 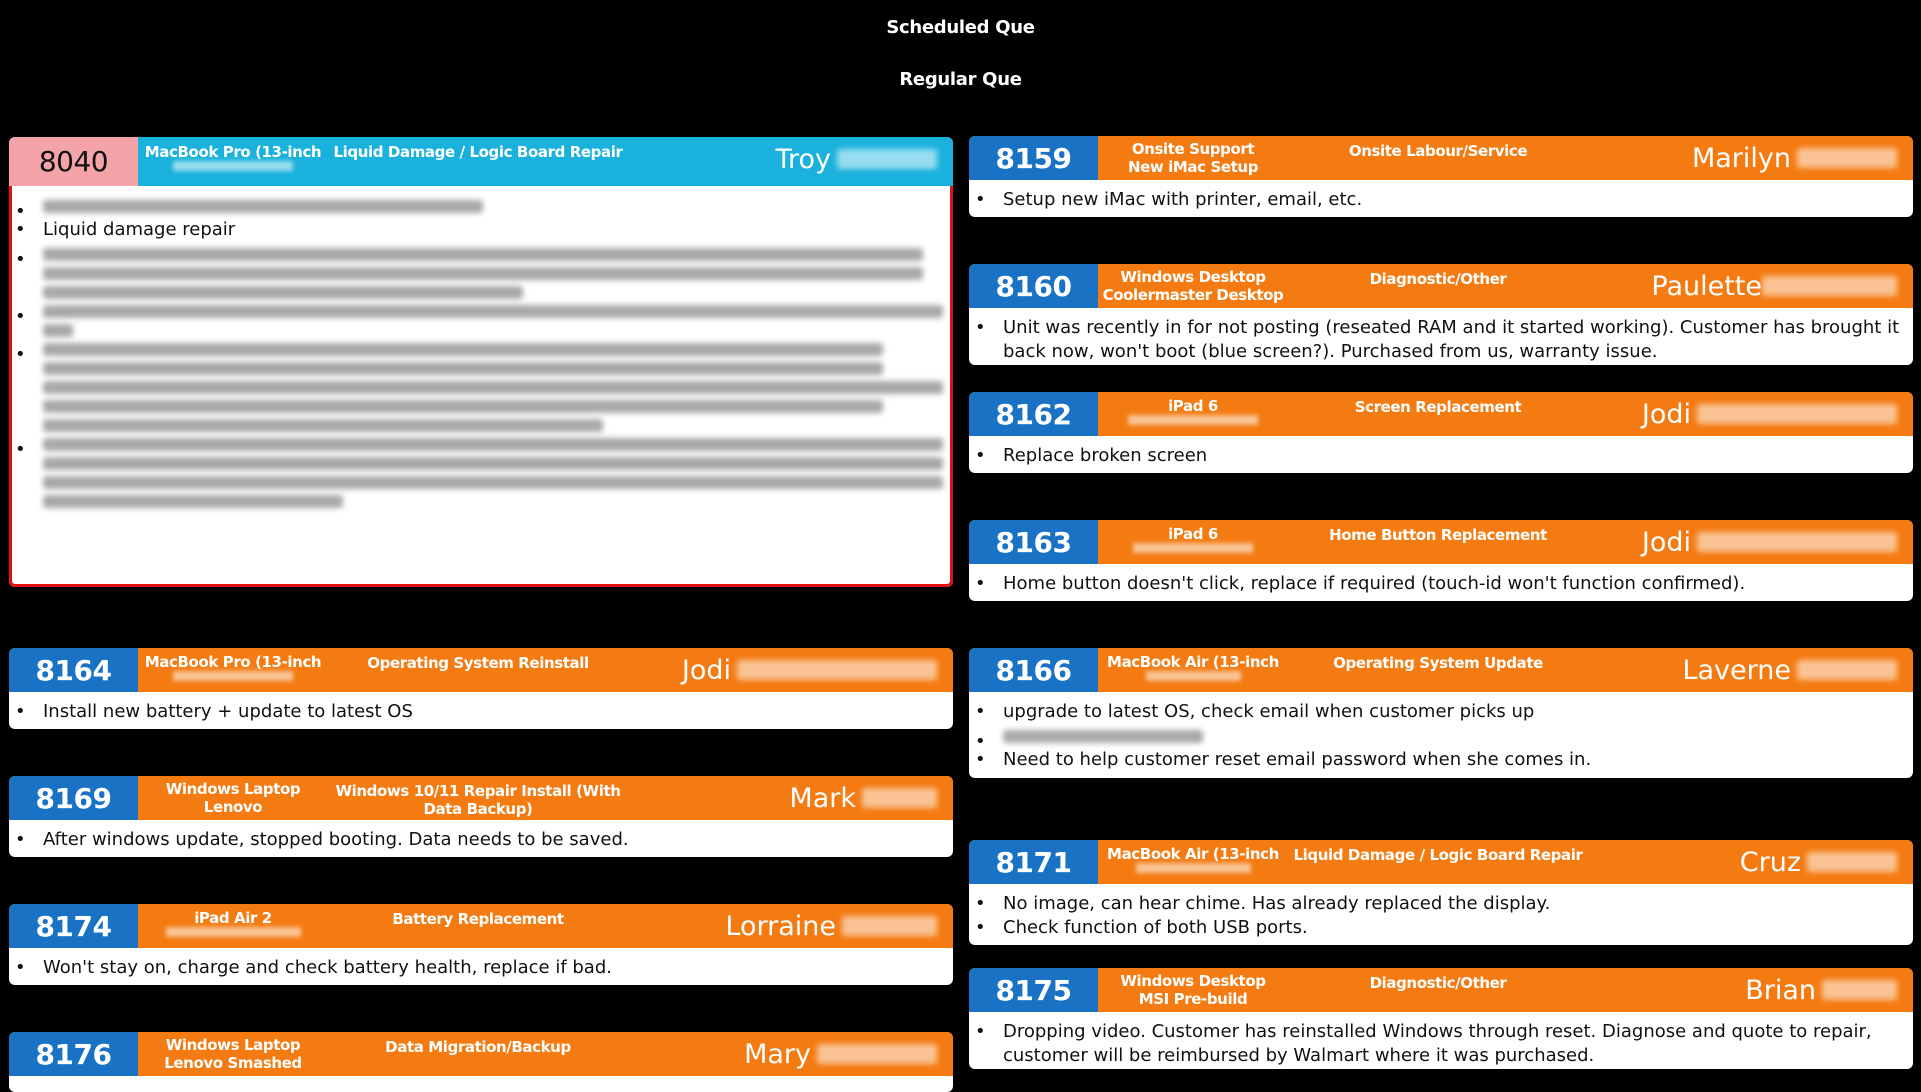 What do you see at coordinates (1193, 981) in the screenshot?
I see `device-line-1: Windows Desktop` at bounding box center [1193, 981].